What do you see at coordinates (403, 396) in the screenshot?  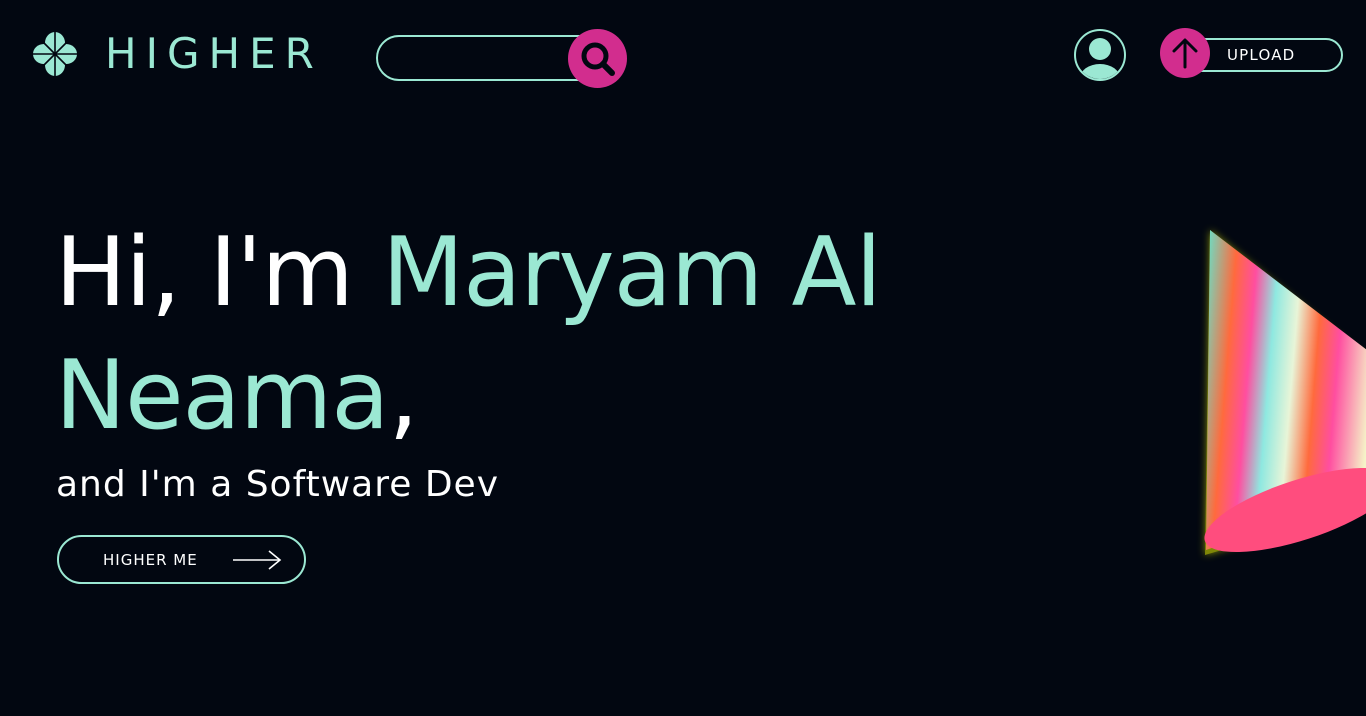 I see `hero-name-comma: ,` at bounding box center [403, 396].